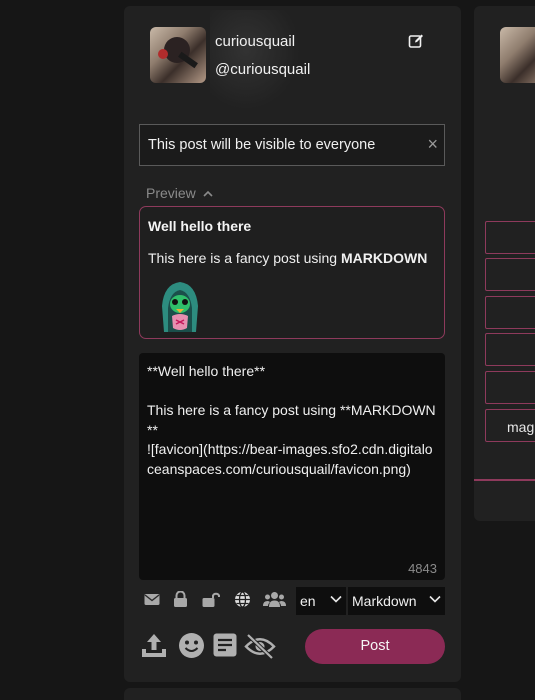 Image resolution: width=535 pixels, height=700 pixels. Describe the element at coordinates (274, 599) in the screenshot. I see `users-icon` at that location.